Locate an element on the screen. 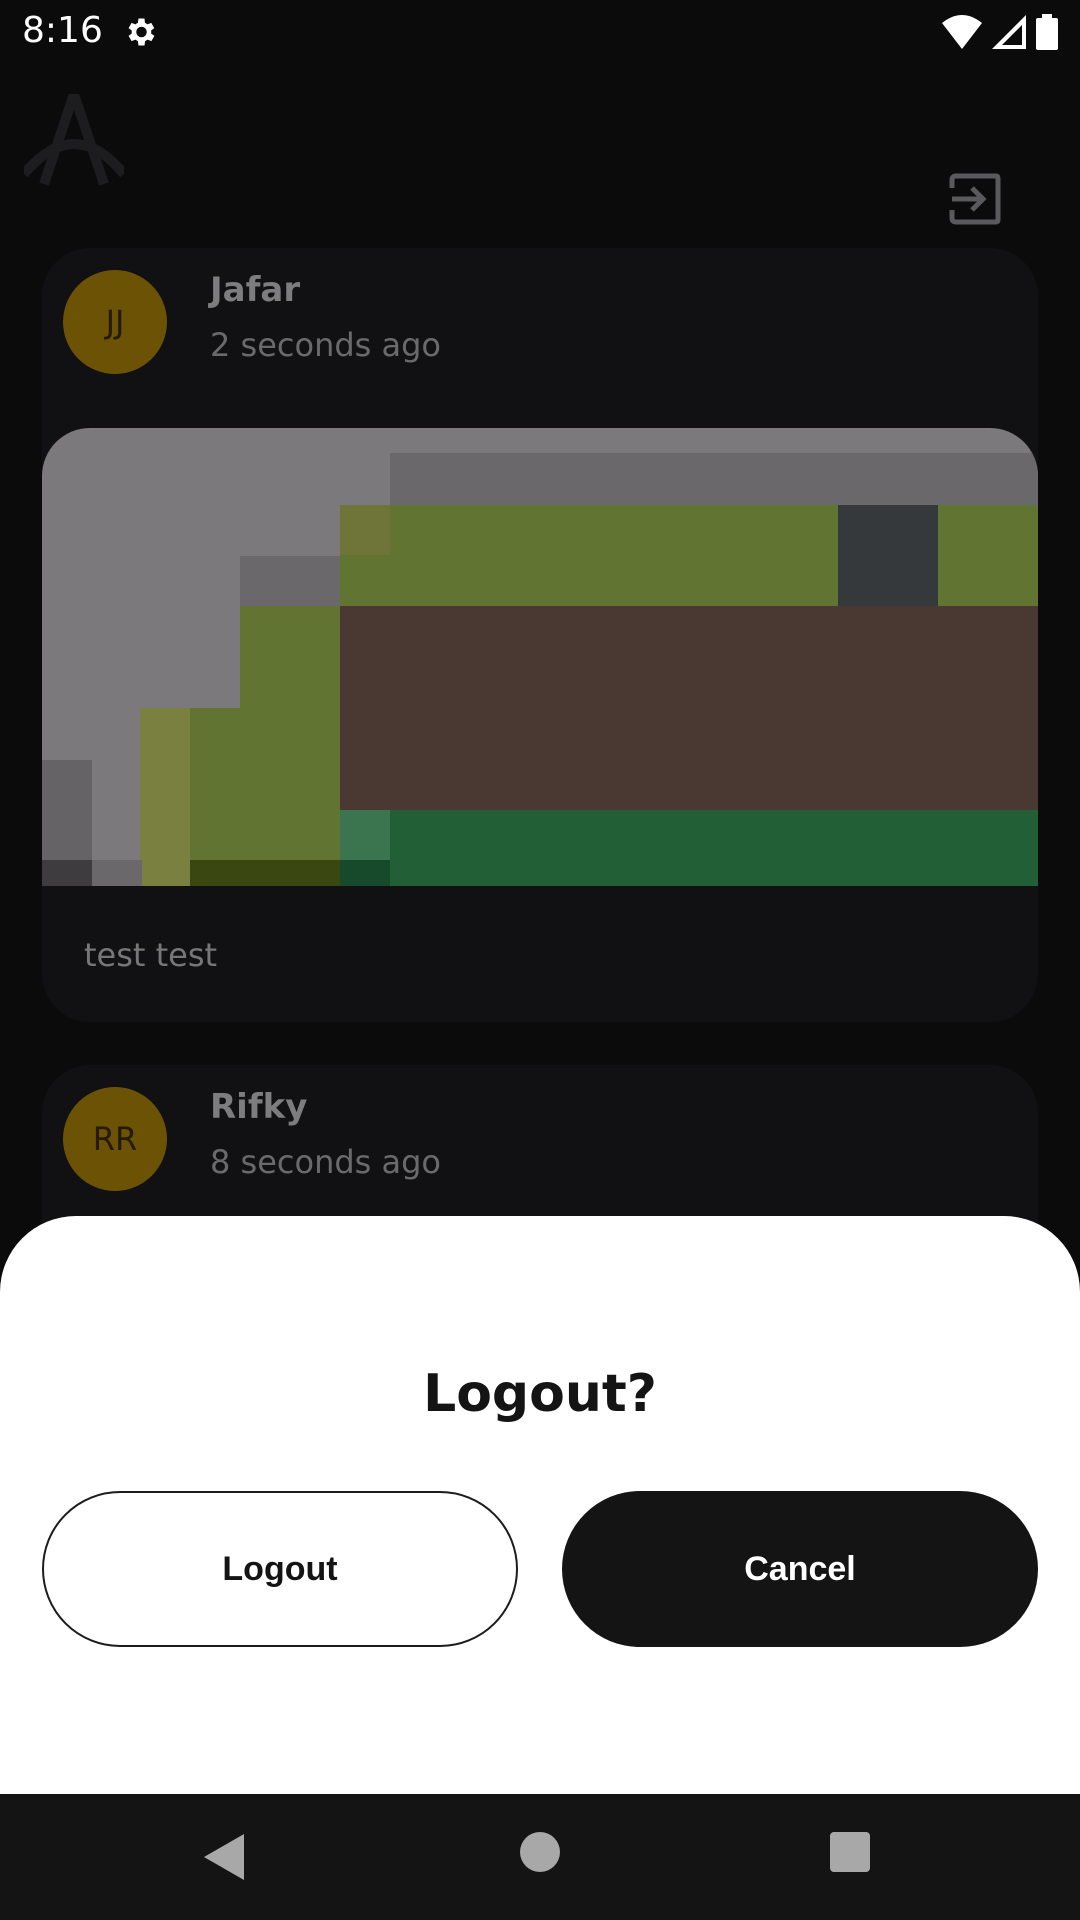 The width and height of the screenshot is (1080, 1920). post-caption: test test is located at coordinates (151, 955).